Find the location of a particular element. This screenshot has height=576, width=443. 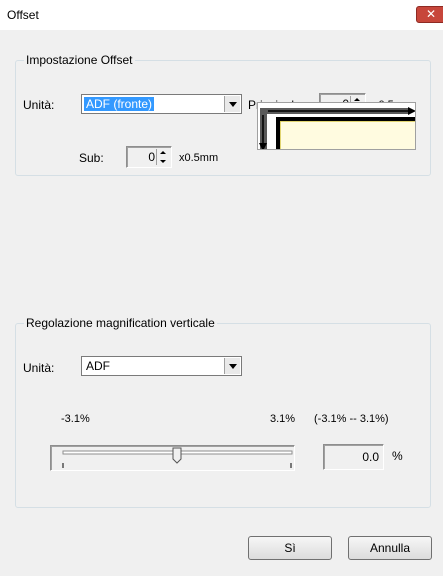

yes-button: Sì is located at coordinates (290, 548).